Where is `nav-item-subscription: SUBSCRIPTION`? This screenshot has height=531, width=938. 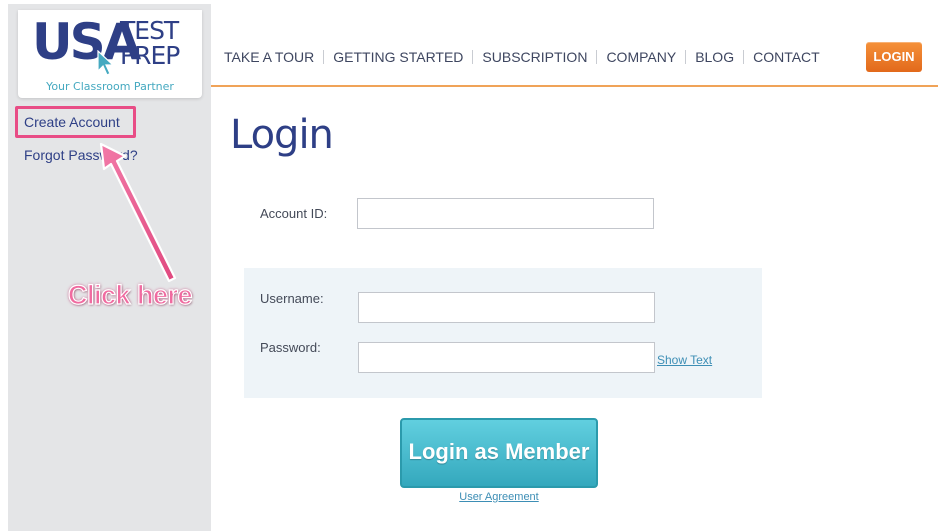
nav-item-subscription: SUBSCRIPTION is located at coordinates (534, 57).